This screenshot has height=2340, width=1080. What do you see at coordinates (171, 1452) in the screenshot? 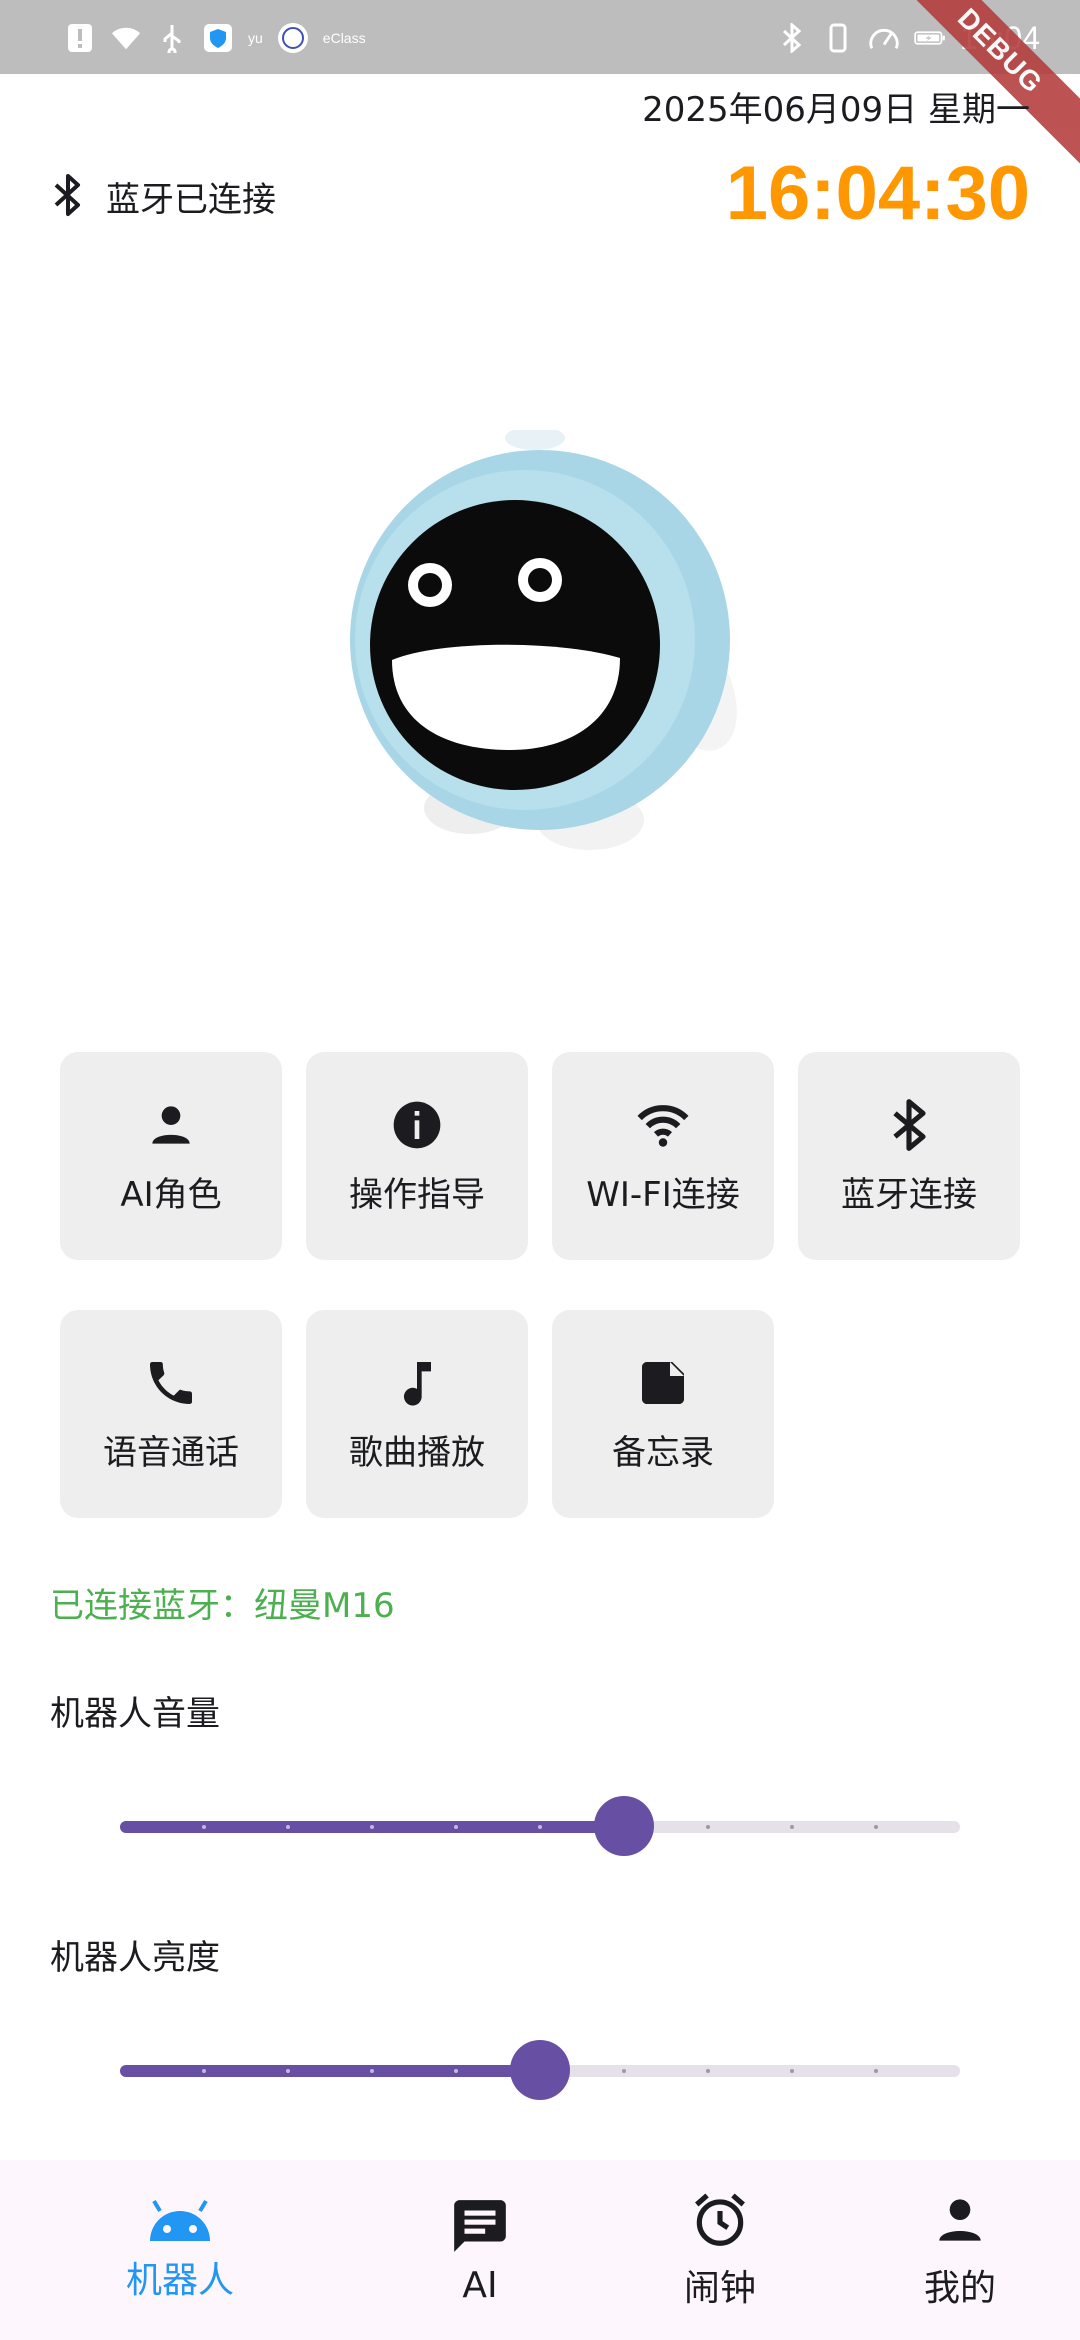
I see `tile-label: 语音通话` at bounding box center [171, 1452].